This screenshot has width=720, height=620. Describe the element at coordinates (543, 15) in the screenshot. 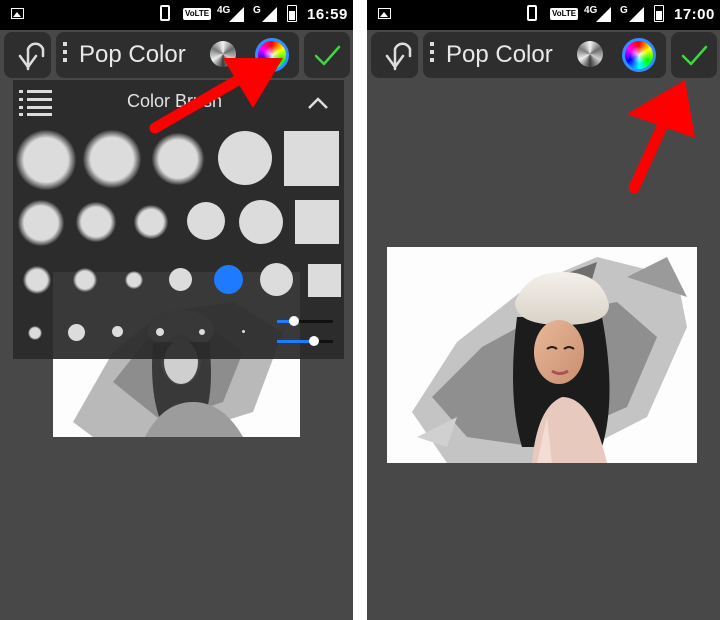

I see `status-bar: VoLTE 4G G 17:00` at that location.